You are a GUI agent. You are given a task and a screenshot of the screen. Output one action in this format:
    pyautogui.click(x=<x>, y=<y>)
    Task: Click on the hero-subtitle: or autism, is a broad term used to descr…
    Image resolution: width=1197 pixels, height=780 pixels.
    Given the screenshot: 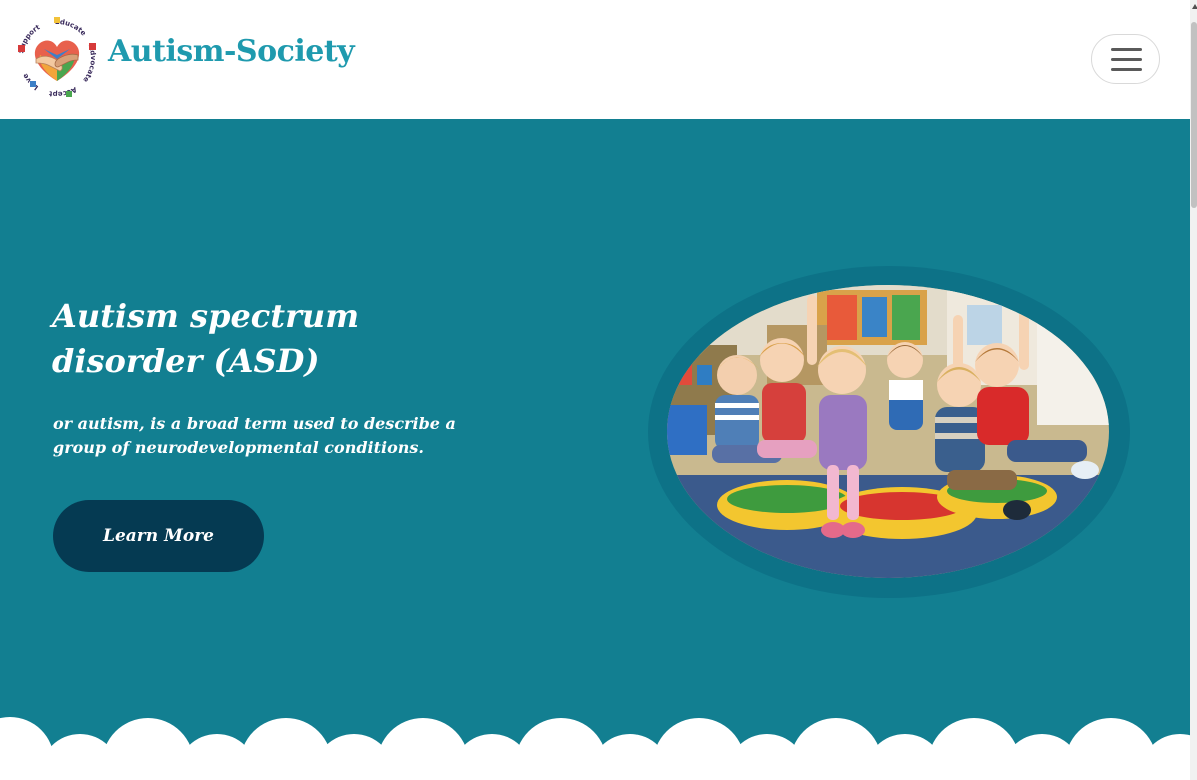 What is the action you would take?
    pyautogui.click(x=254, y=435)
    